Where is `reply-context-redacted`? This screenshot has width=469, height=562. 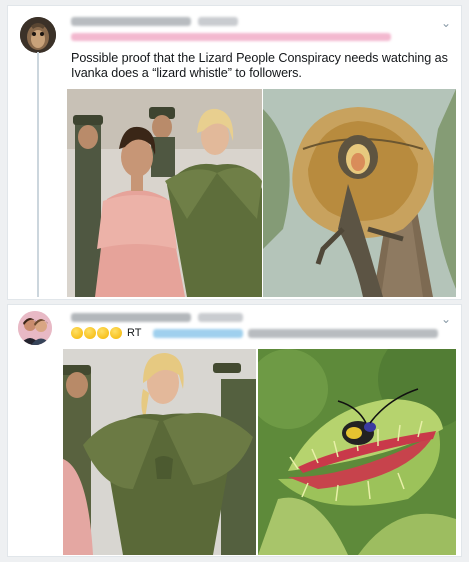 reply-context-redacted is located at coordinates (231, 37).